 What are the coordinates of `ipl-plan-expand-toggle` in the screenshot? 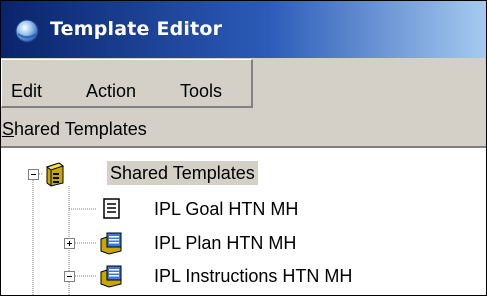 It's located at (69, 243).